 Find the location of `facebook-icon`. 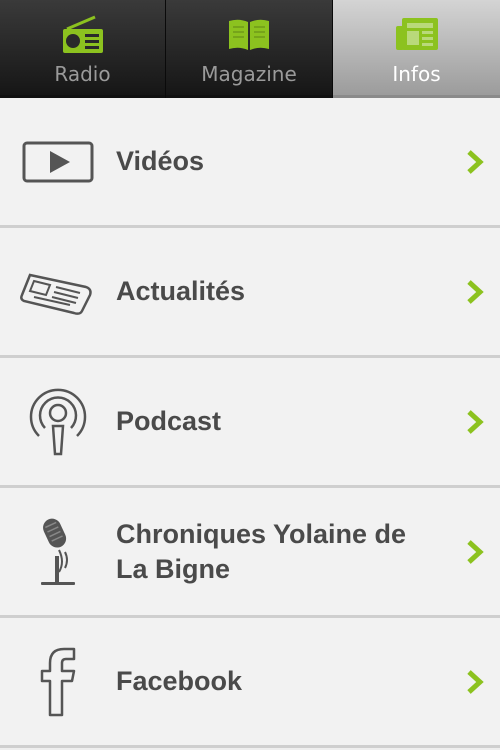

facebook-icon is located at coordinates (58, 681).